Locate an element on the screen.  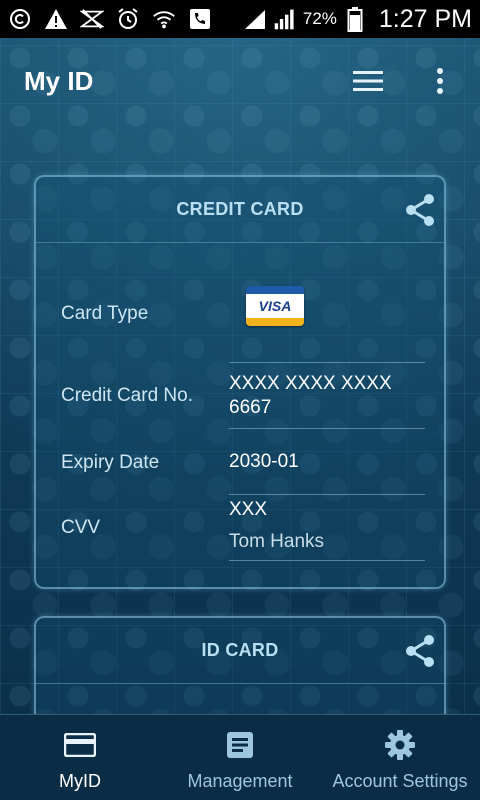
id-card-header: ID CARD is located at coordinates (240, 651).